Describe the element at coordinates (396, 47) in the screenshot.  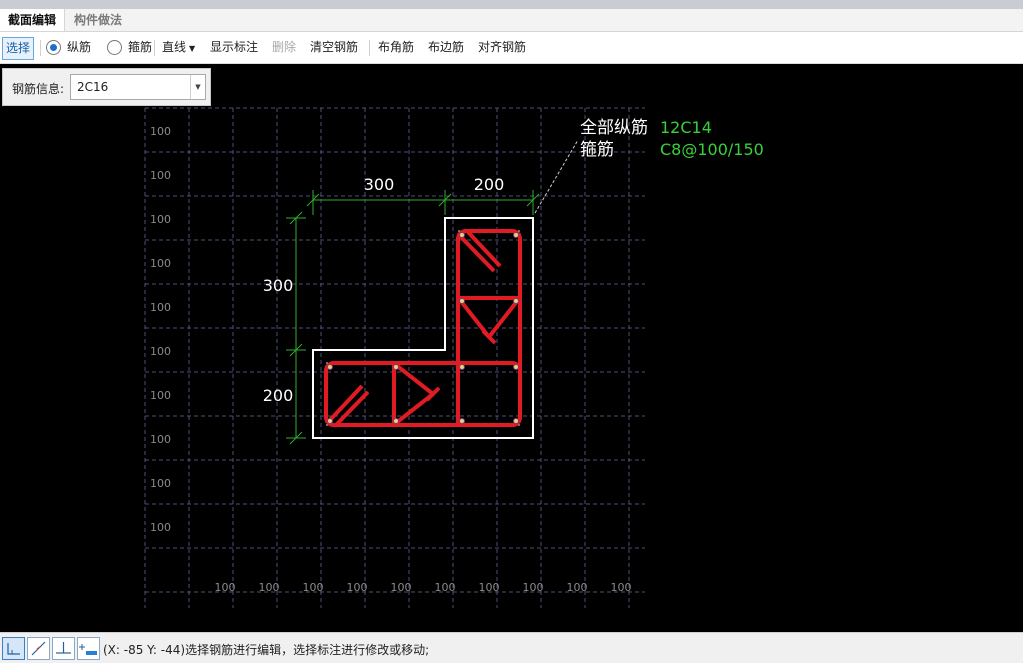
I see `corner-rebar-button: 布角筋` at that location.